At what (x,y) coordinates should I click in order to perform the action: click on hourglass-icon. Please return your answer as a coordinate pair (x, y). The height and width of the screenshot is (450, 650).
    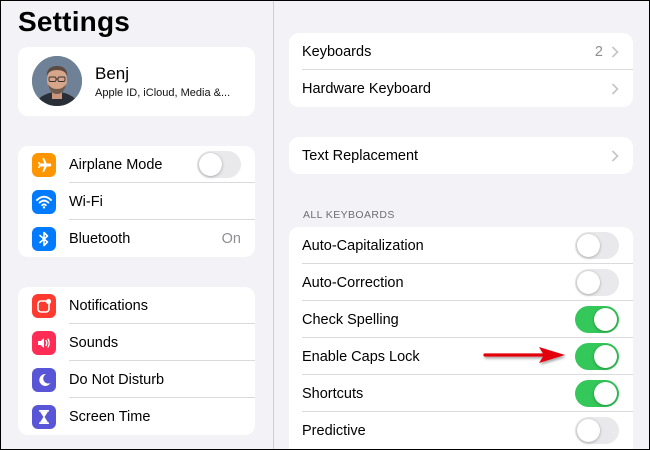
    Looking at the image, I should click on (44, 416).